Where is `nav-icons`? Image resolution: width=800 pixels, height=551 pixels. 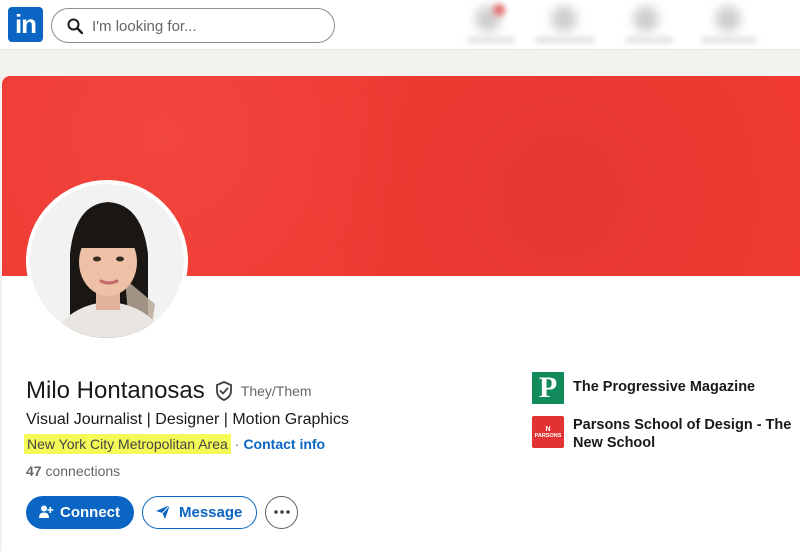
nav-icons is located at coordinates (627, 25).